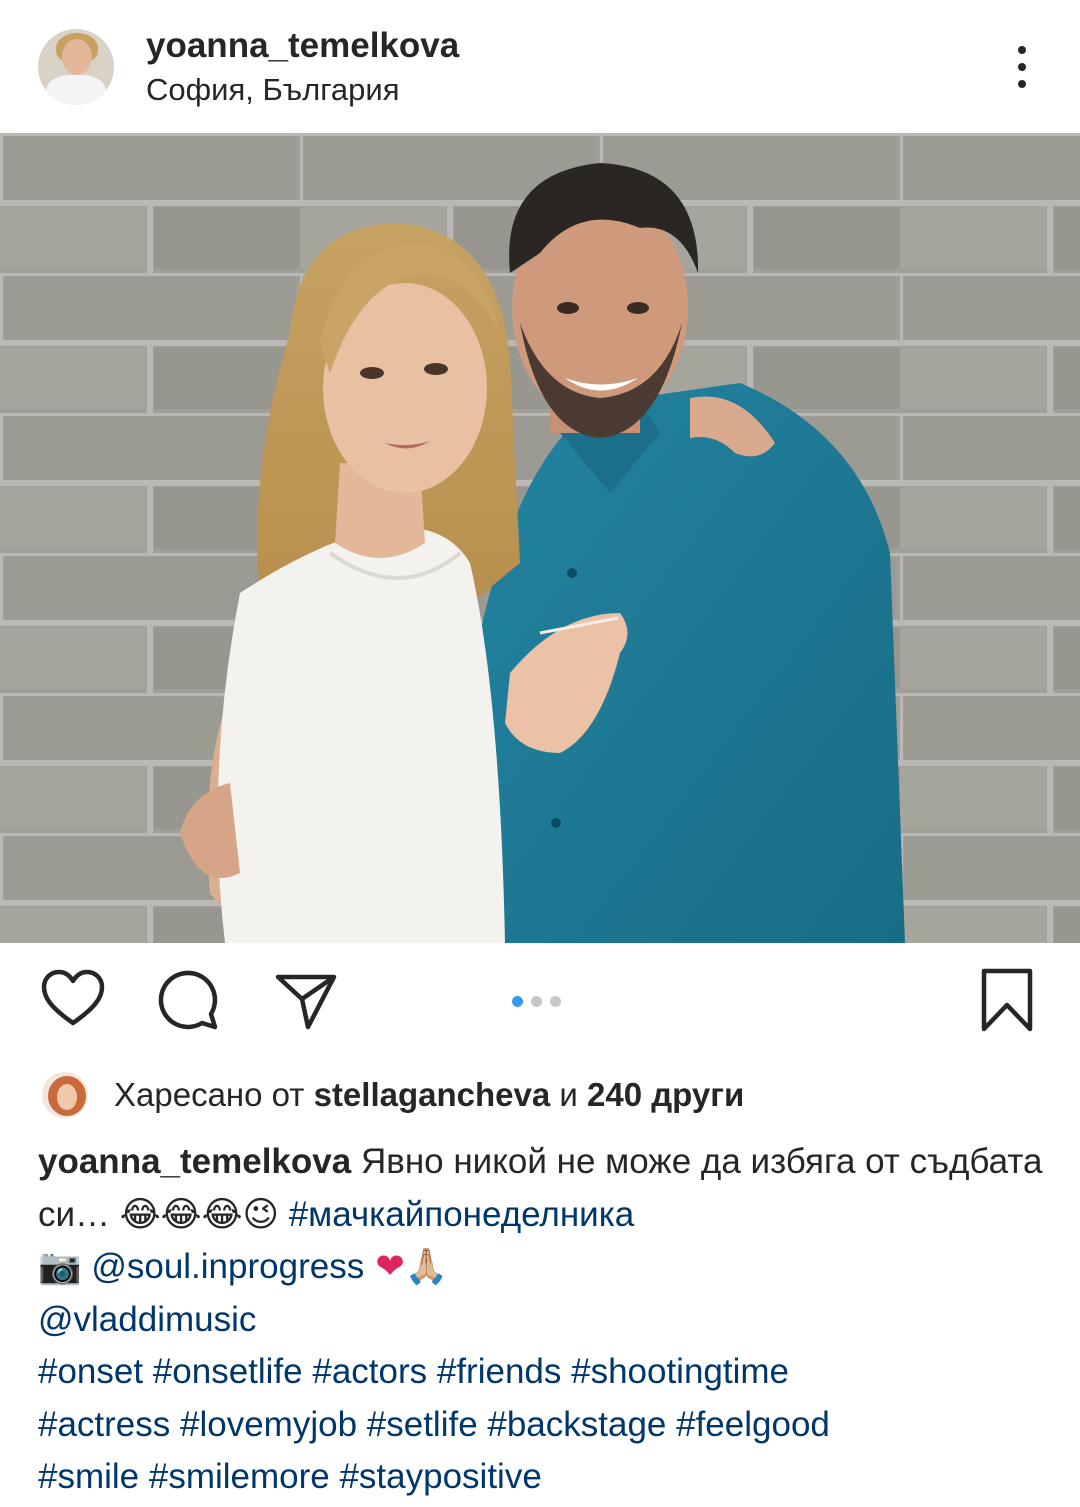 Image resolution: width=1080 pixels, height=1507 pixels. Describe the element at coordinates (665, 1094) in the screenshot. I see `likes-count: 240 други` at that location.